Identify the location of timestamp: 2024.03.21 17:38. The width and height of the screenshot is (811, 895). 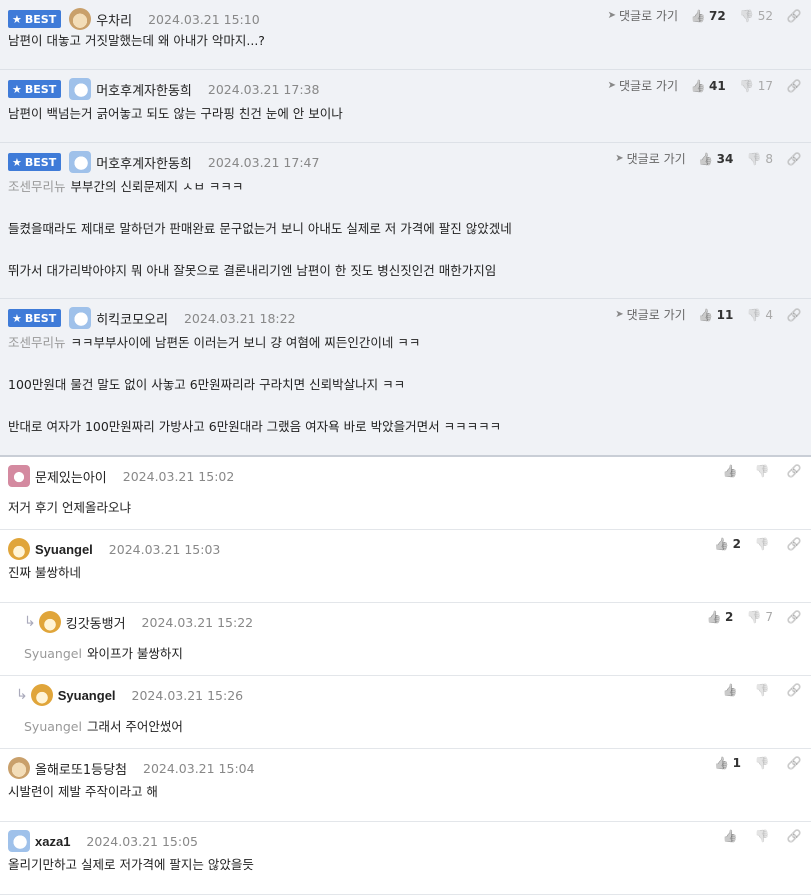
(263, 89).